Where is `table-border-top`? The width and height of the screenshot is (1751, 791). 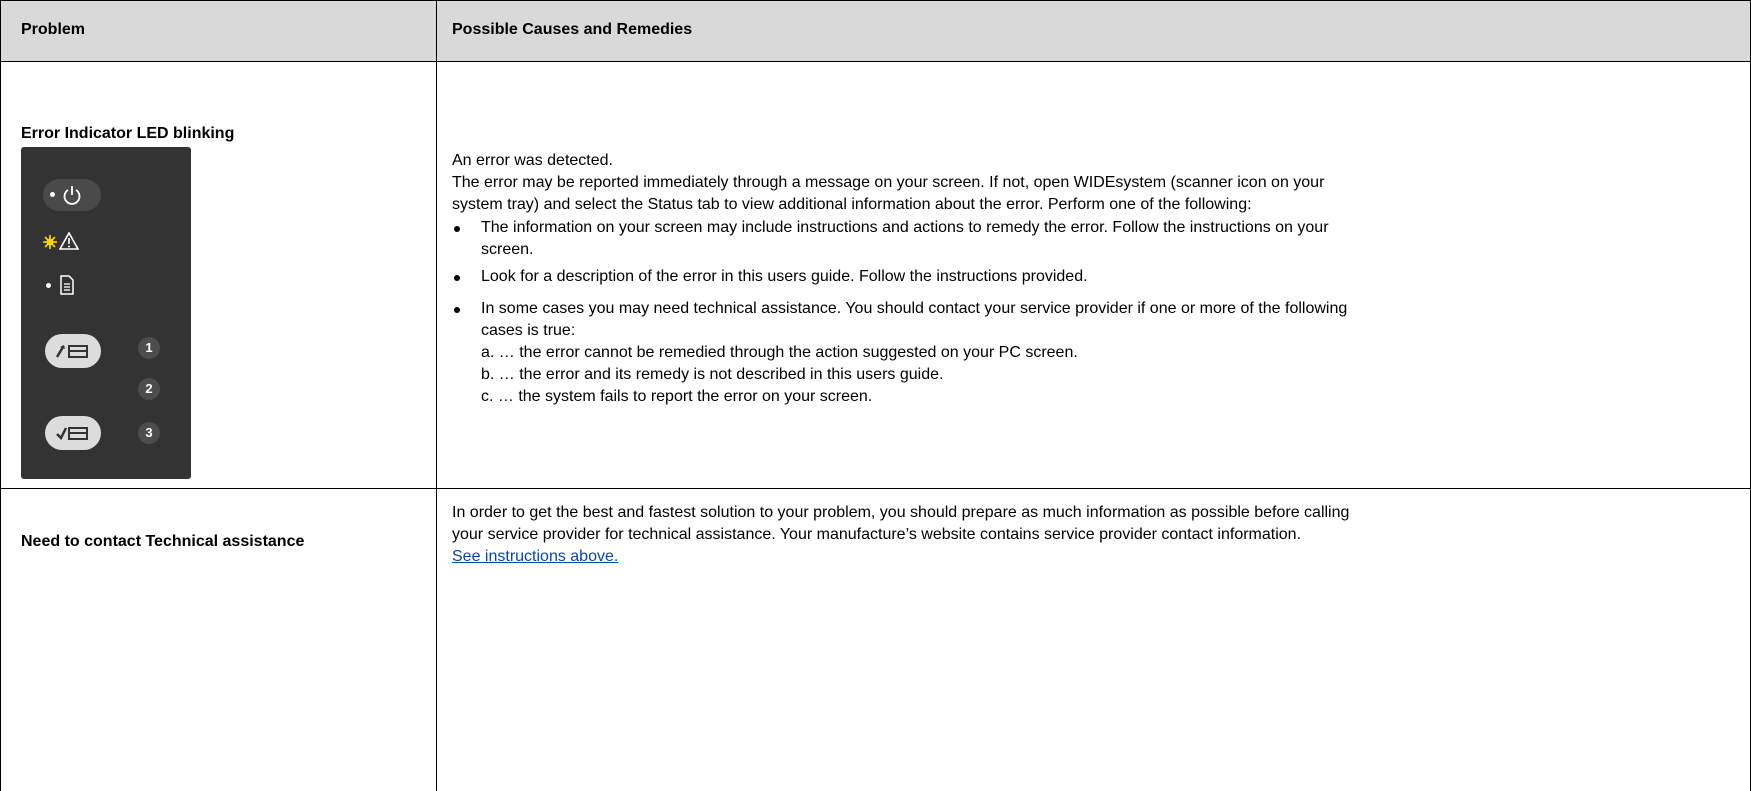
table-border-top is located at coordinates (875, 0).